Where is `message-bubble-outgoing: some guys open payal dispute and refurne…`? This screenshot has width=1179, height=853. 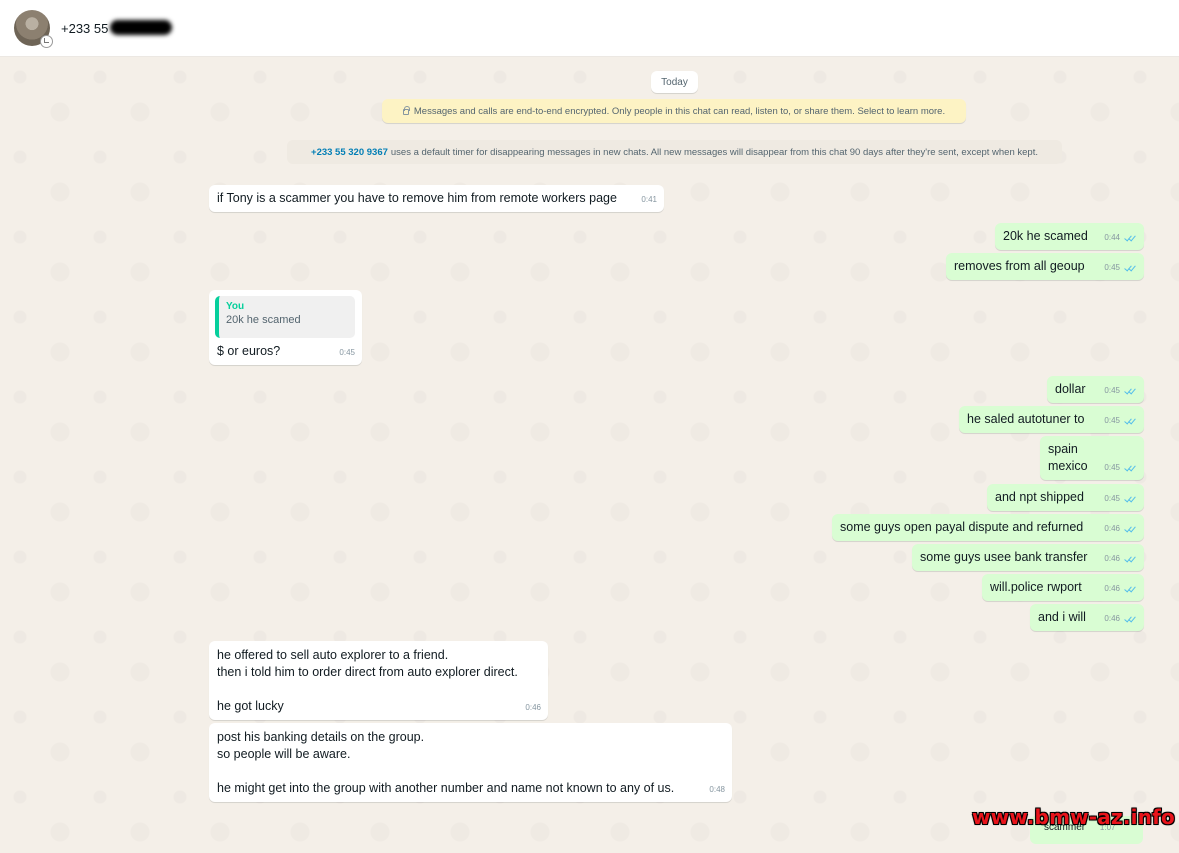
message-bubble-outgoing: some guys open payal dispute and refurne… is located at coordinates (988, 527).